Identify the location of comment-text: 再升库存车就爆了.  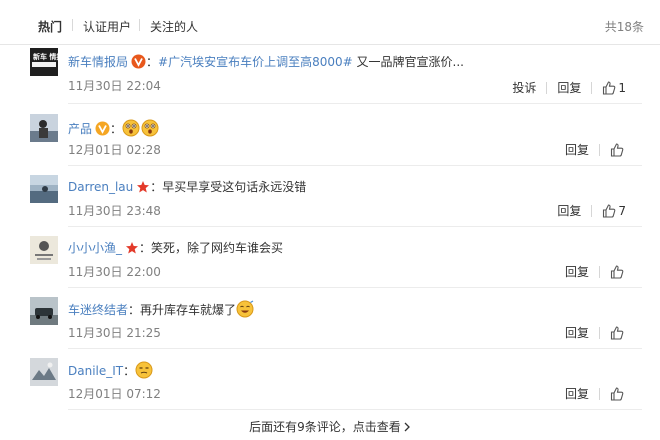
(188, 310).